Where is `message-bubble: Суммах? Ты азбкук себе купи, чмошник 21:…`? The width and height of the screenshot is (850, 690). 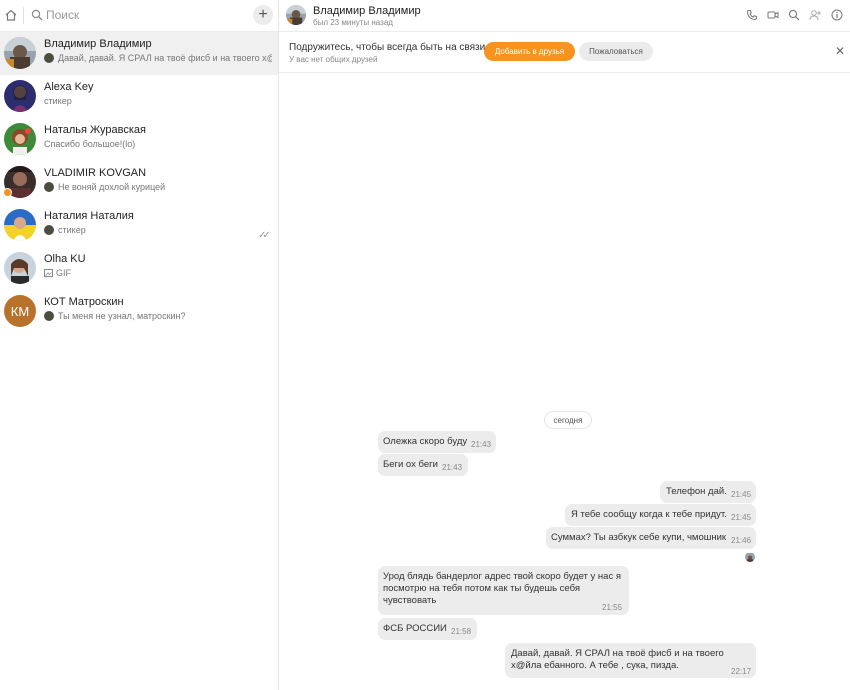
message-bubble: Суммах? Ты азбкук себе купи, чмошник 21:… is located at coordinates (651, 538).